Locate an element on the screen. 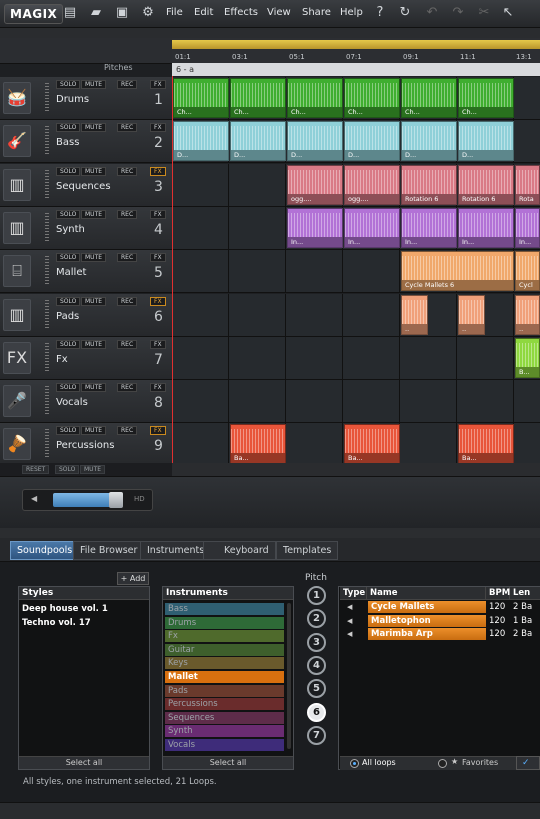 This screenshot has height=819, width=540. pitch-button-4: 4 is located at coordinates (316, 665).